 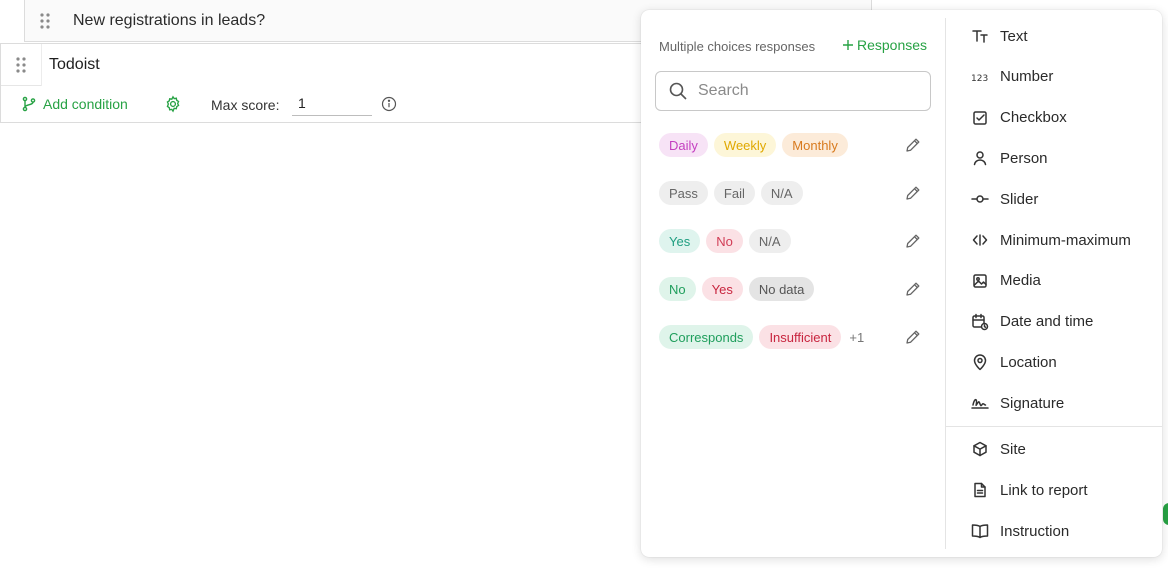 What do you see at coordinates (1047, 322) in the screenshot?
I see `menu-item-label: Date and time` at bounding box center [1047, 322].